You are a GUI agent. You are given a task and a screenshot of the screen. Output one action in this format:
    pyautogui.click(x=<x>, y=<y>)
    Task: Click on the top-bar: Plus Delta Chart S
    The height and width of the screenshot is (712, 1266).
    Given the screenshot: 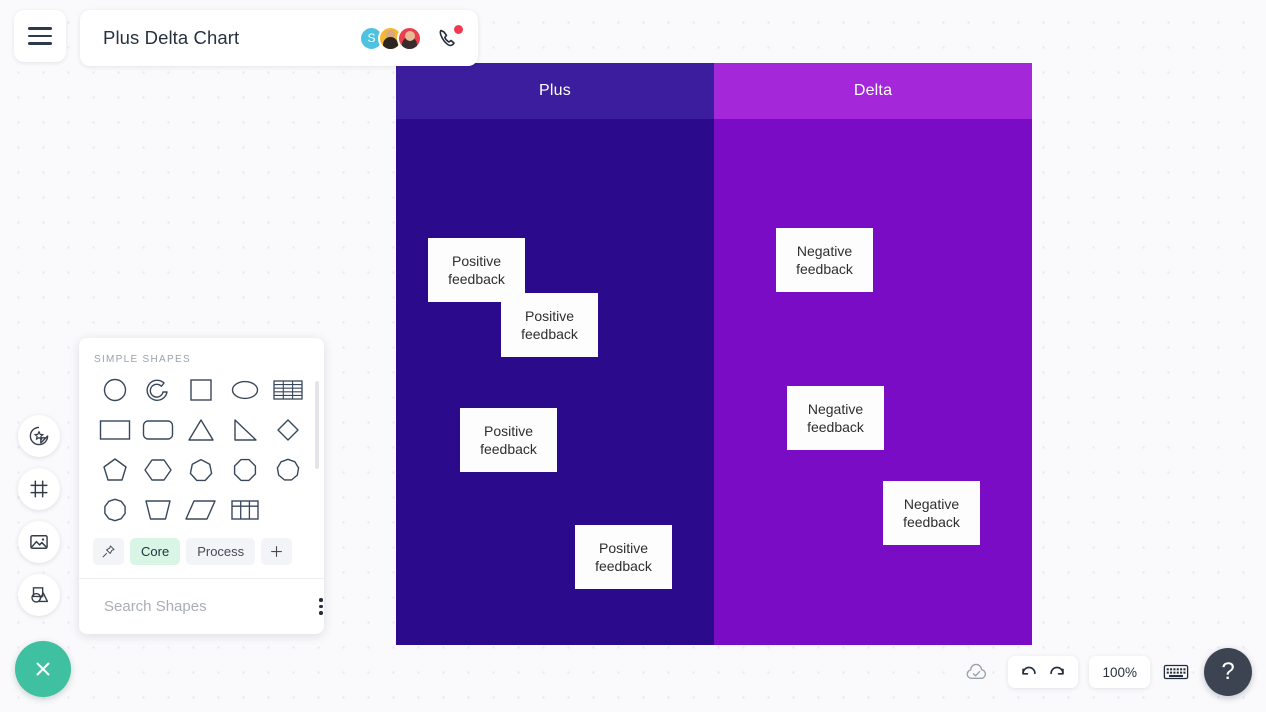 What is the action you would take?
    pyautogui.click(x=246, y=38)
    